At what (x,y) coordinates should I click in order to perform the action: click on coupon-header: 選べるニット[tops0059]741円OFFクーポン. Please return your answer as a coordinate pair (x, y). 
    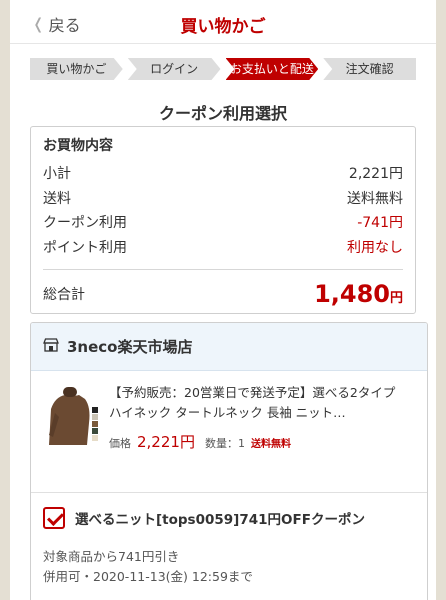
    Looking at the image, I should click on (229, 518).